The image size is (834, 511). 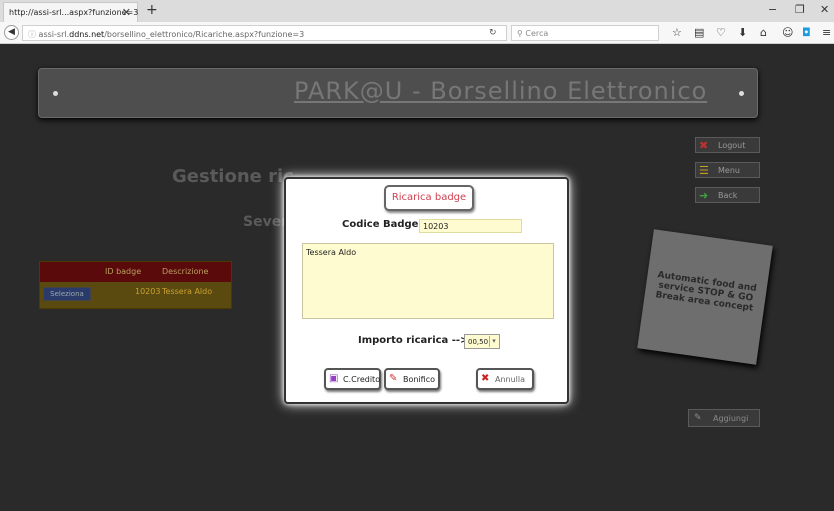 What do you see at coordinates (704, 170) in the screenshot?
I see `menu-icon: ☰` at bounding box center [704, 170].